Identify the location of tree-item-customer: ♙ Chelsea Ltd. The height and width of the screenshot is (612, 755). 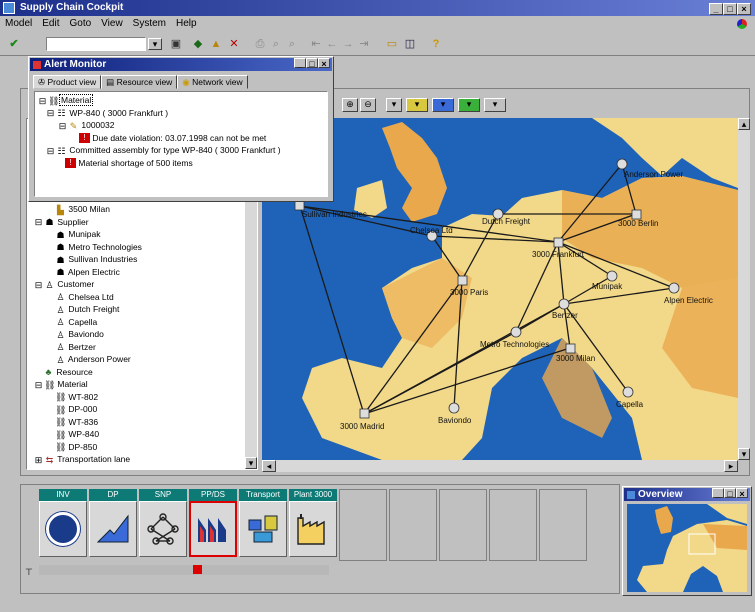
(135, 297).